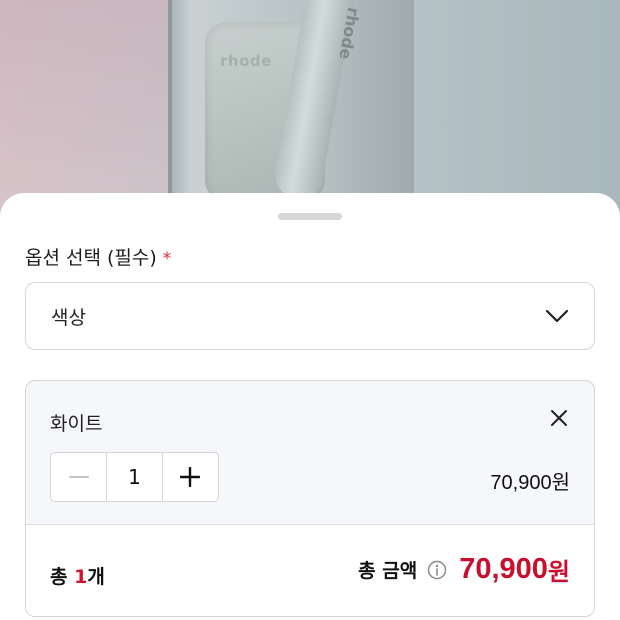  What do you see at coordinates (91, 258) in the screenshot?
I see `option-section-label: 옵션 선택 (필수)` at bounding box center [91, 258].